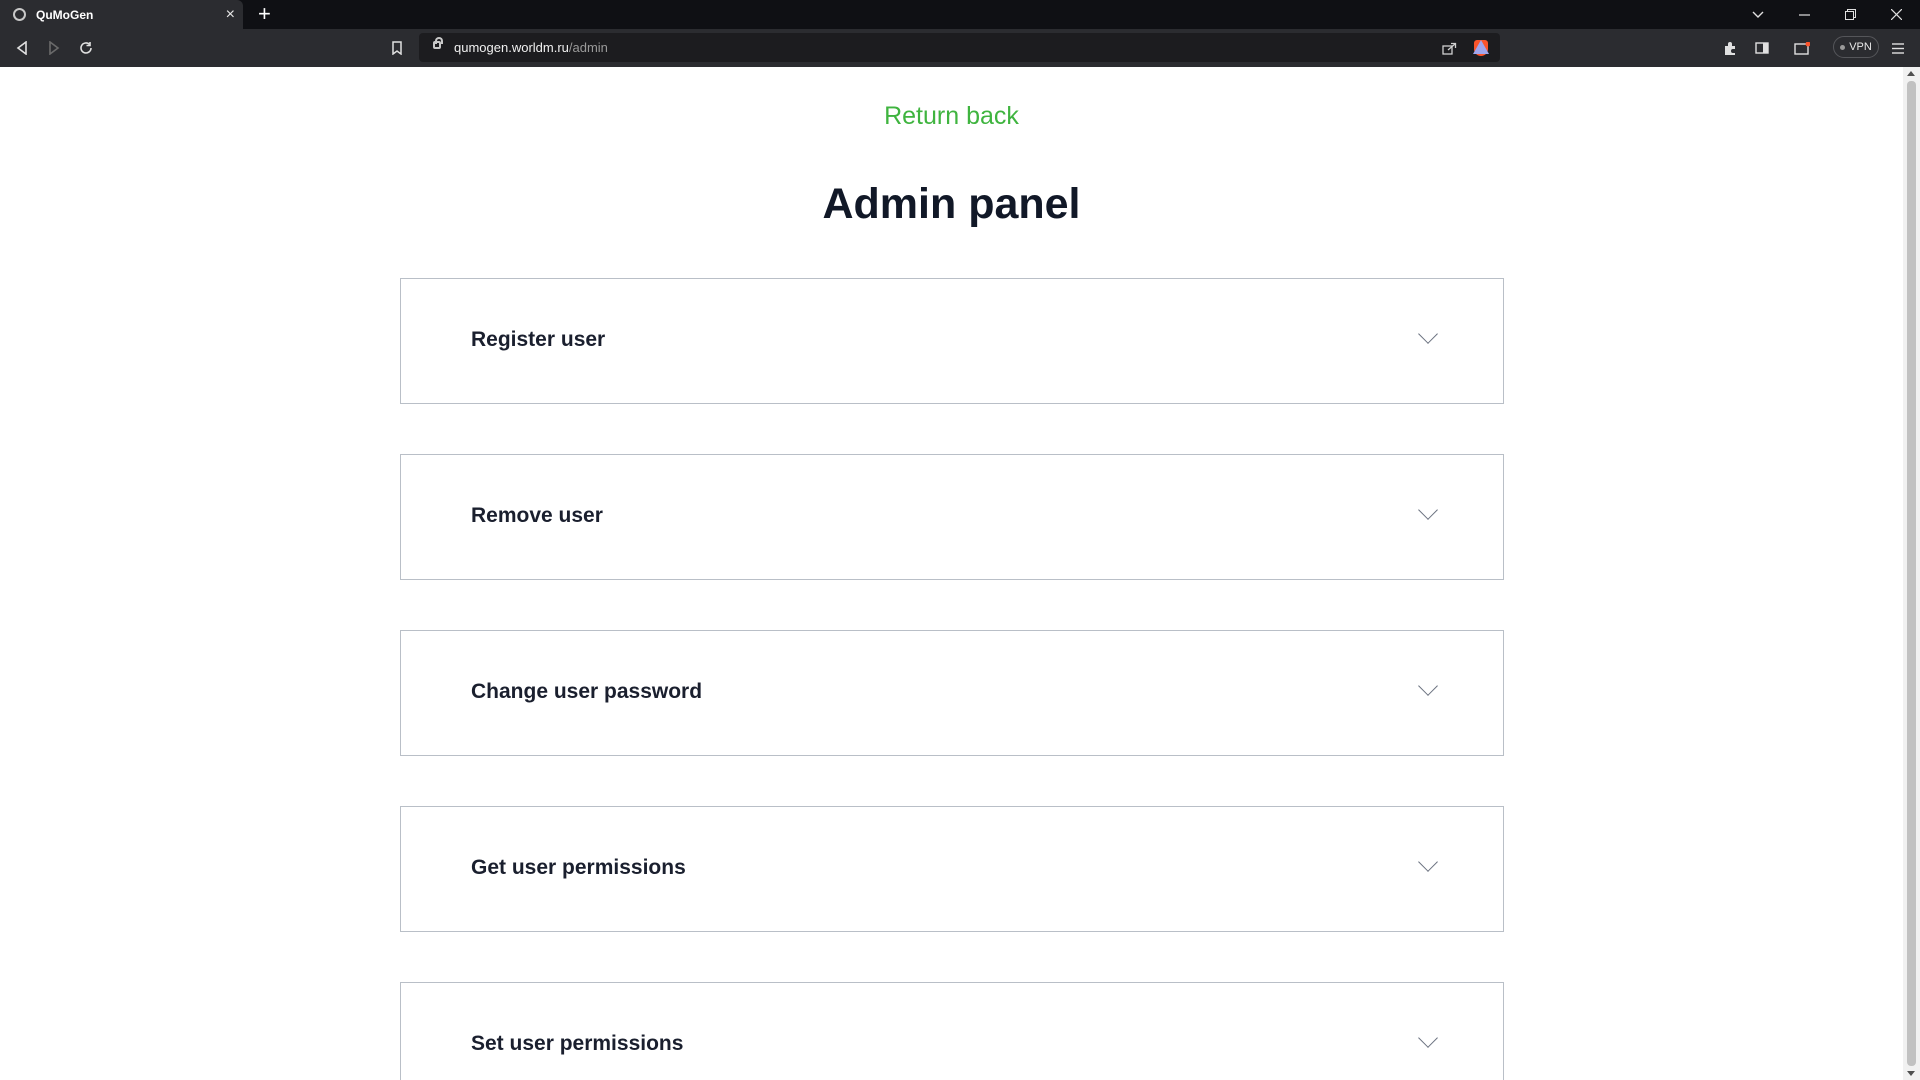 The width and height of the screenshot is (1920, 1080). I want to click on accordion-label: Remove user, so click(537, 515).